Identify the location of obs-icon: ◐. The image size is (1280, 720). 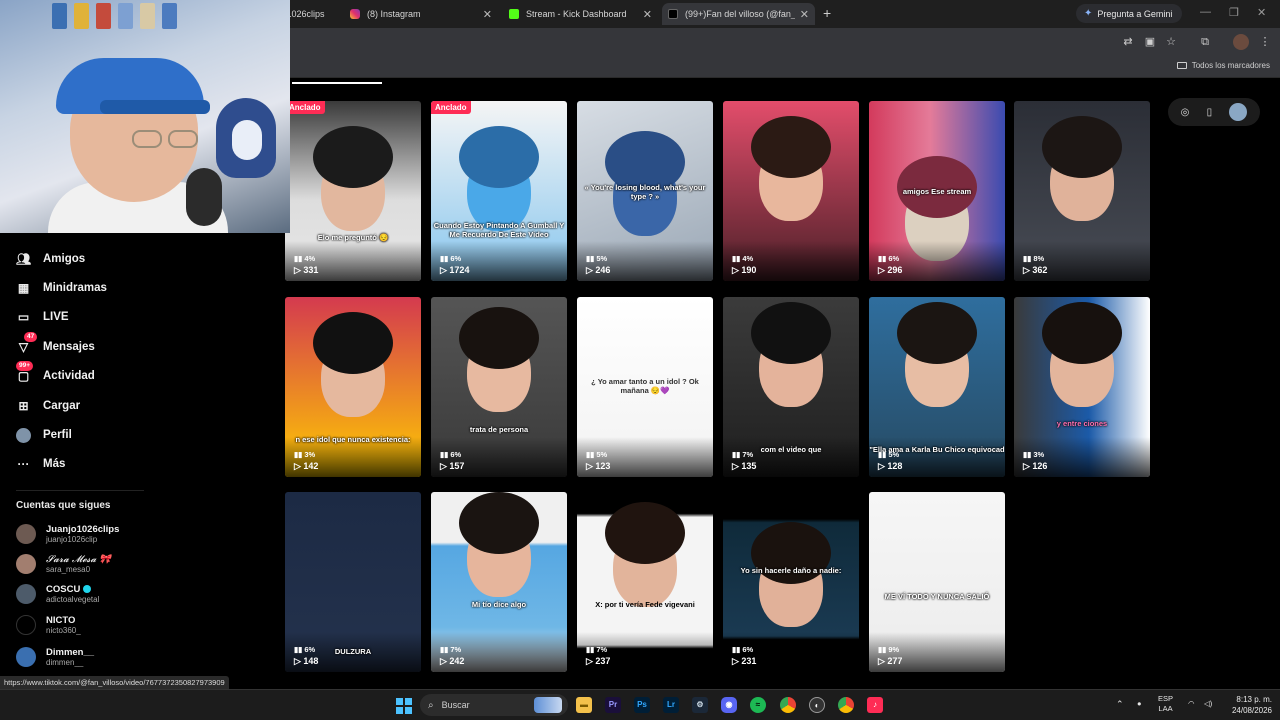
(817, 705).